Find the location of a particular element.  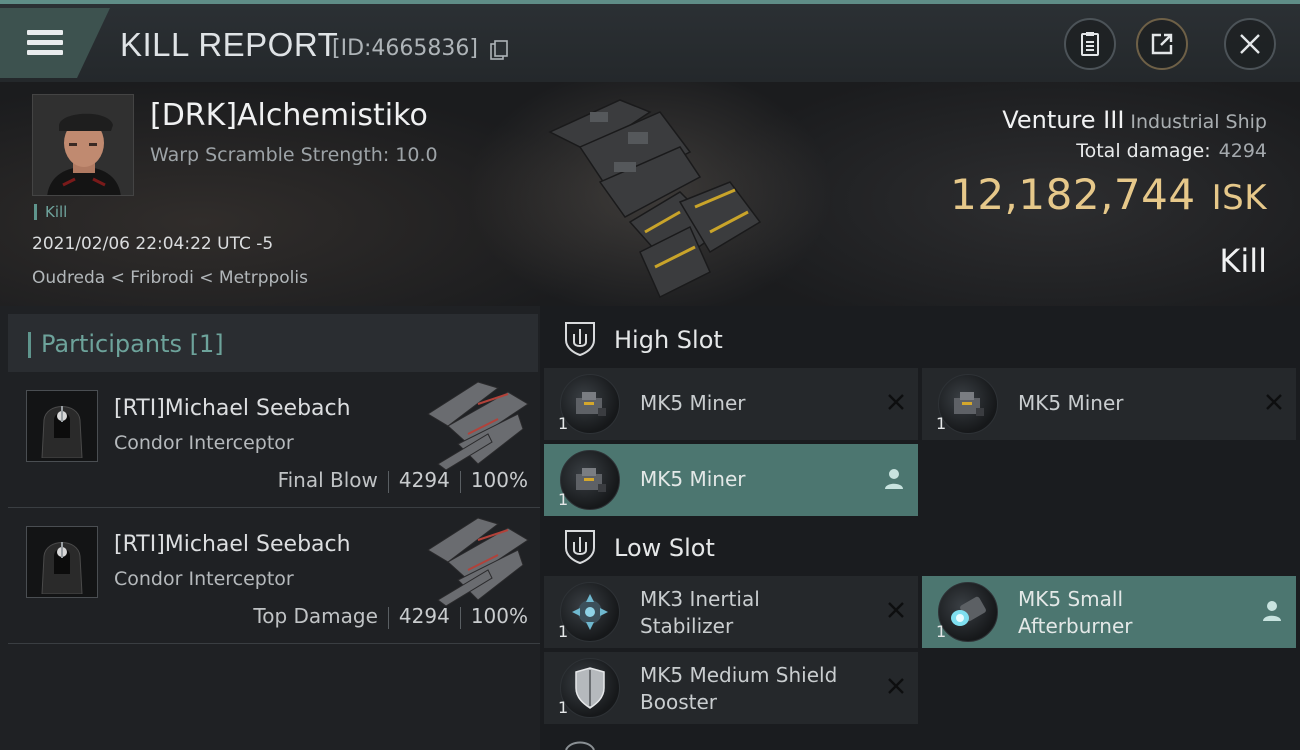

module-name-line1: MK5 Medium Shield is located at coordinates (739, 675).